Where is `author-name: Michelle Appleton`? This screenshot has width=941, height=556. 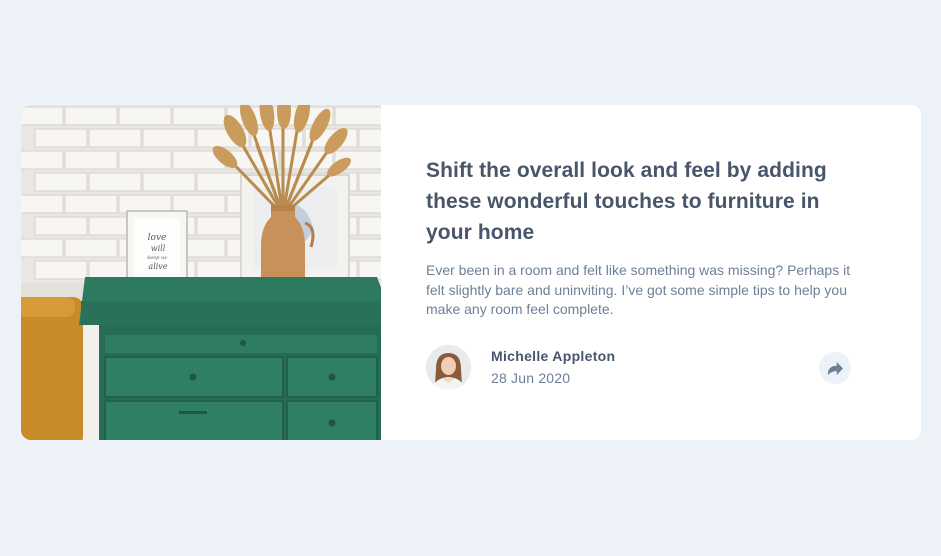 author-name: Michelle Appleton is located at coordinates (553, 356).